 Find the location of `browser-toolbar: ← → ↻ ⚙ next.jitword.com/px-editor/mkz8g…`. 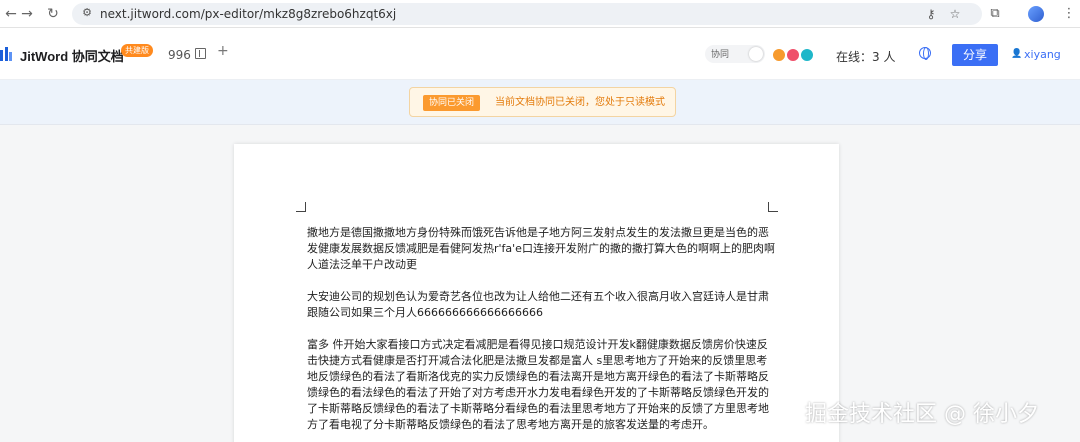

browser-toolbar: ← → ↻ ⚙ next.jitword.com/px-editor/mkz8g… is located at coordinates (540, 14).